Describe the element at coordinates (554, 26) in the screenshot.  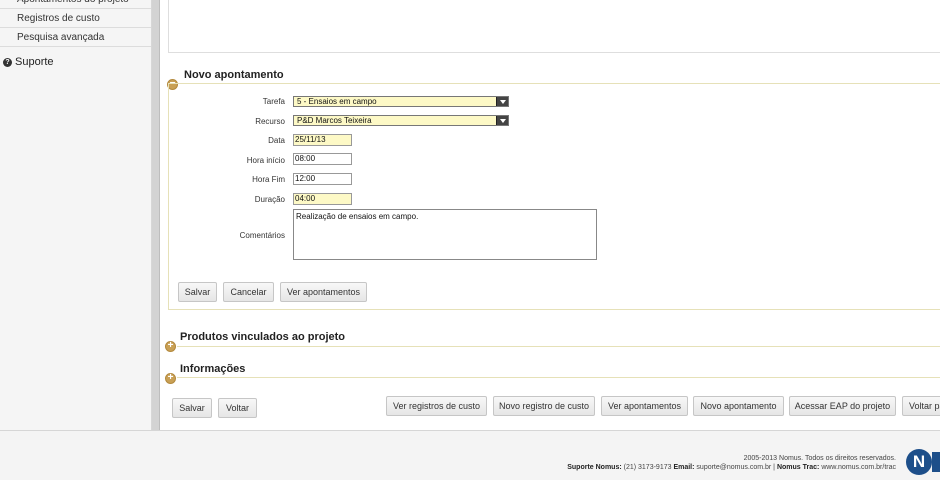
I see `previous-panel` at that location.